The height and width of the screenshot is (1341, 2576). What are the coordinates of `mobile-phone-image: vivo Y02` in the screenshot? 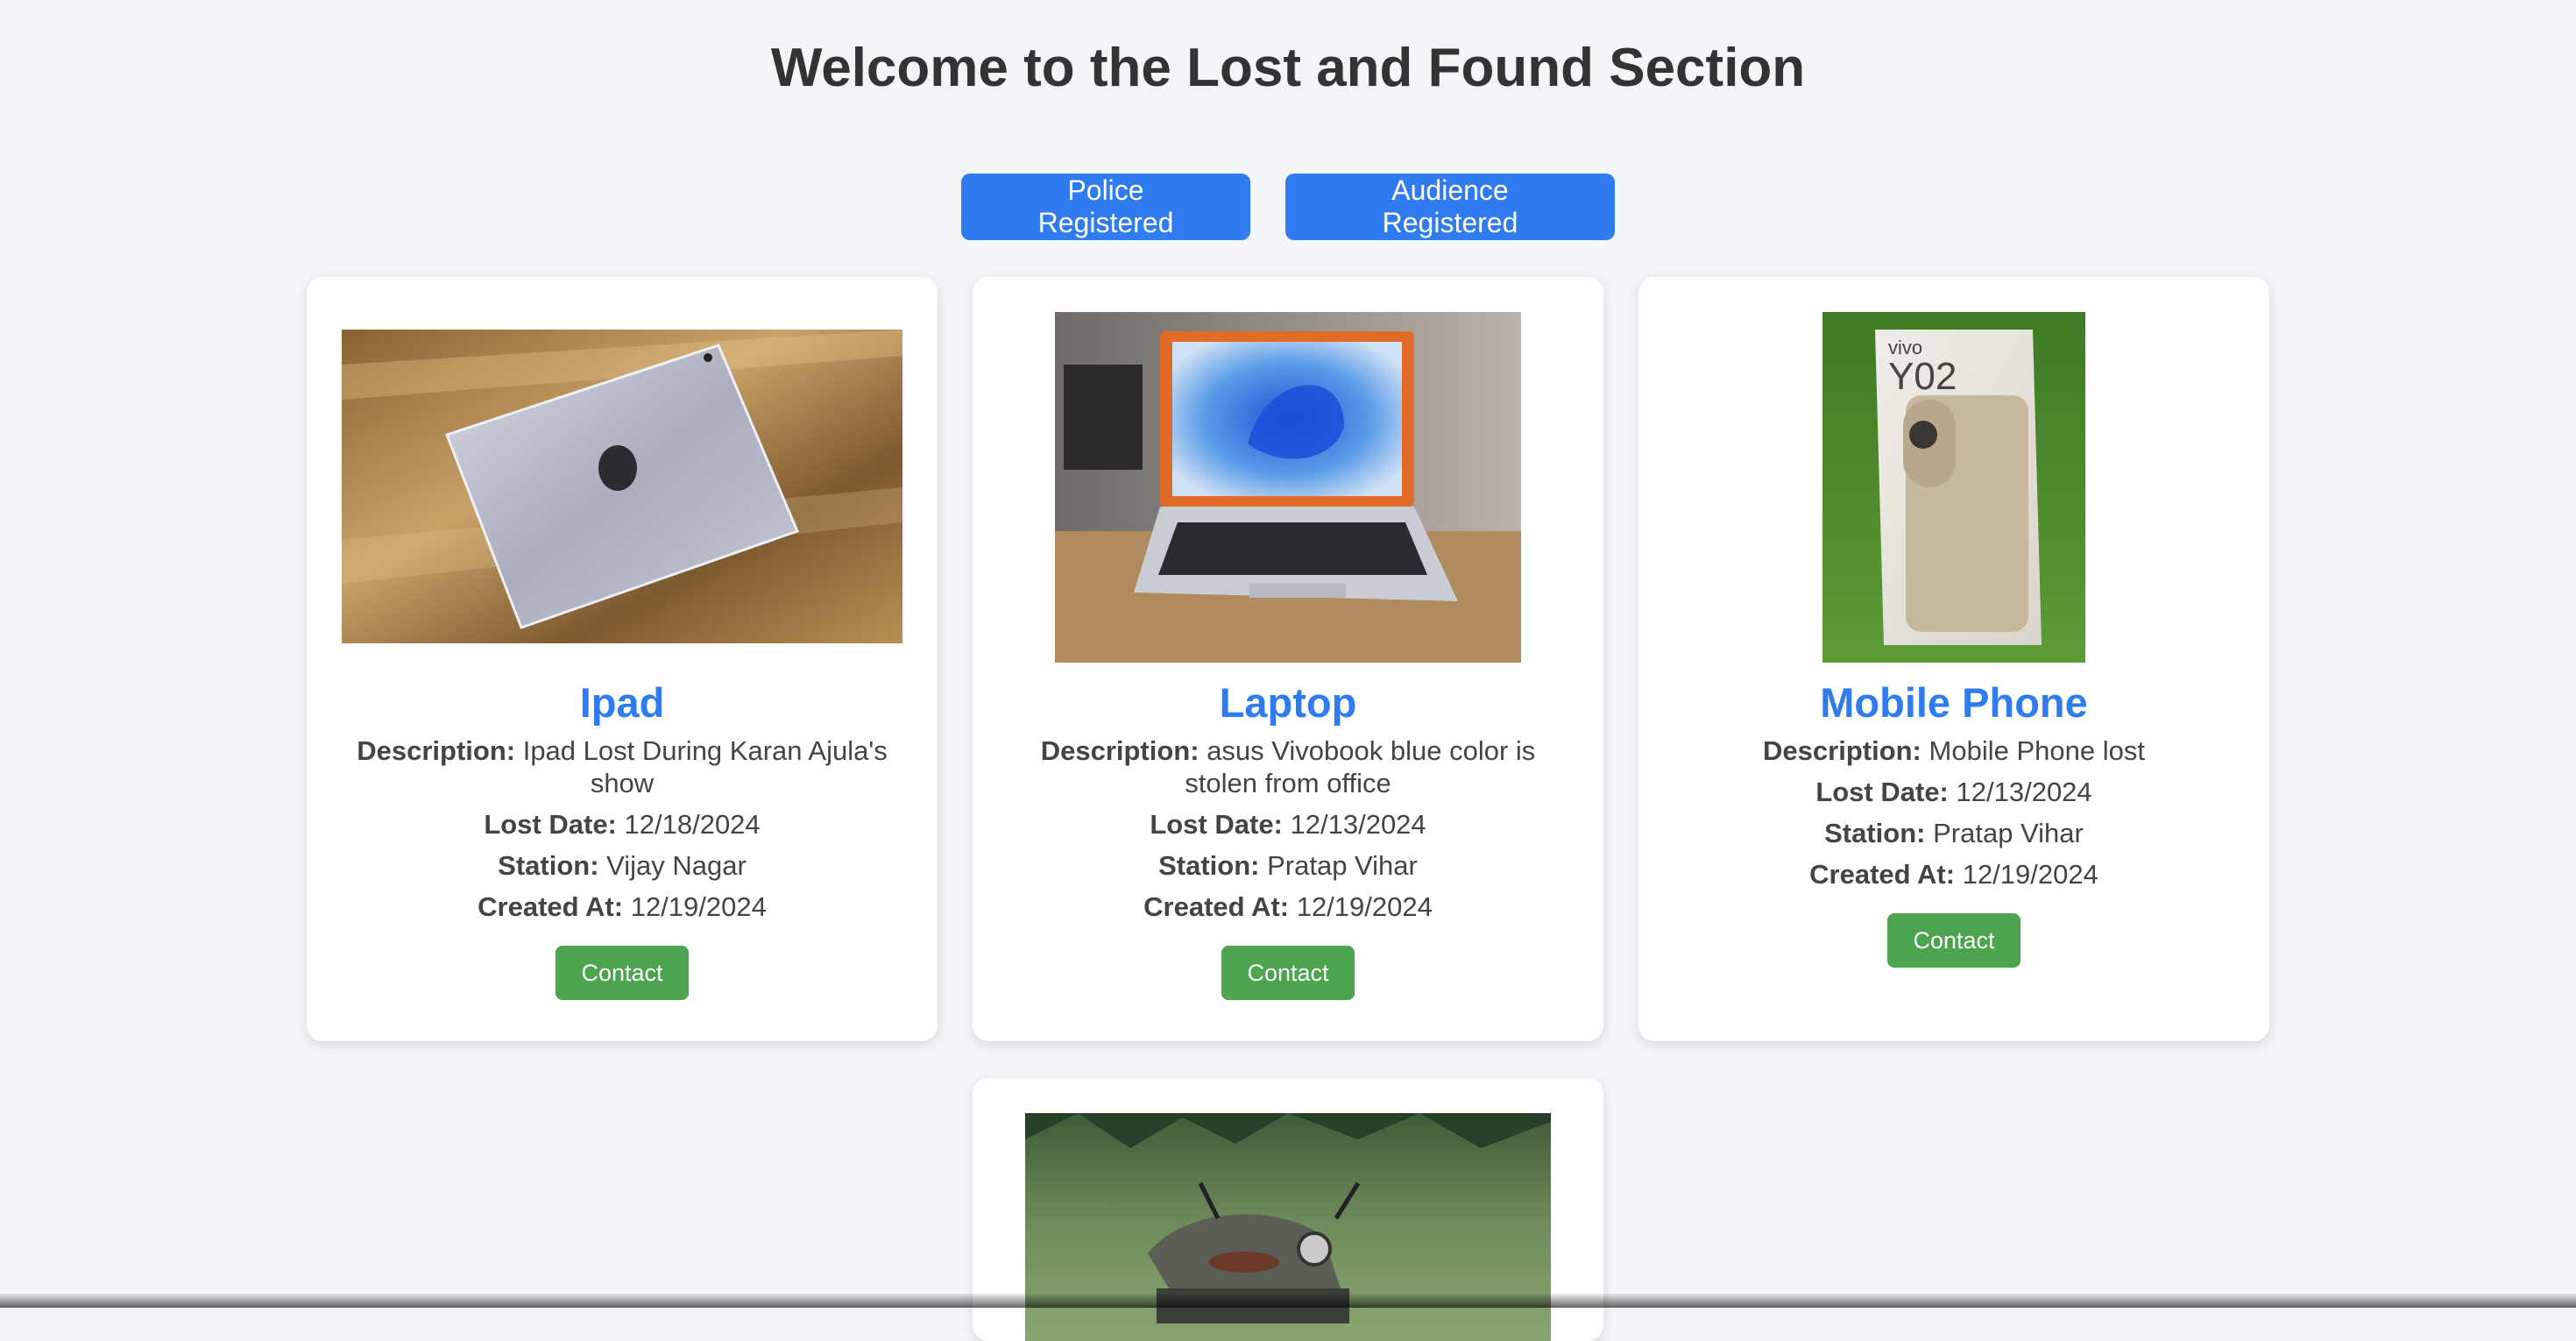 It's located at (1953, 487).